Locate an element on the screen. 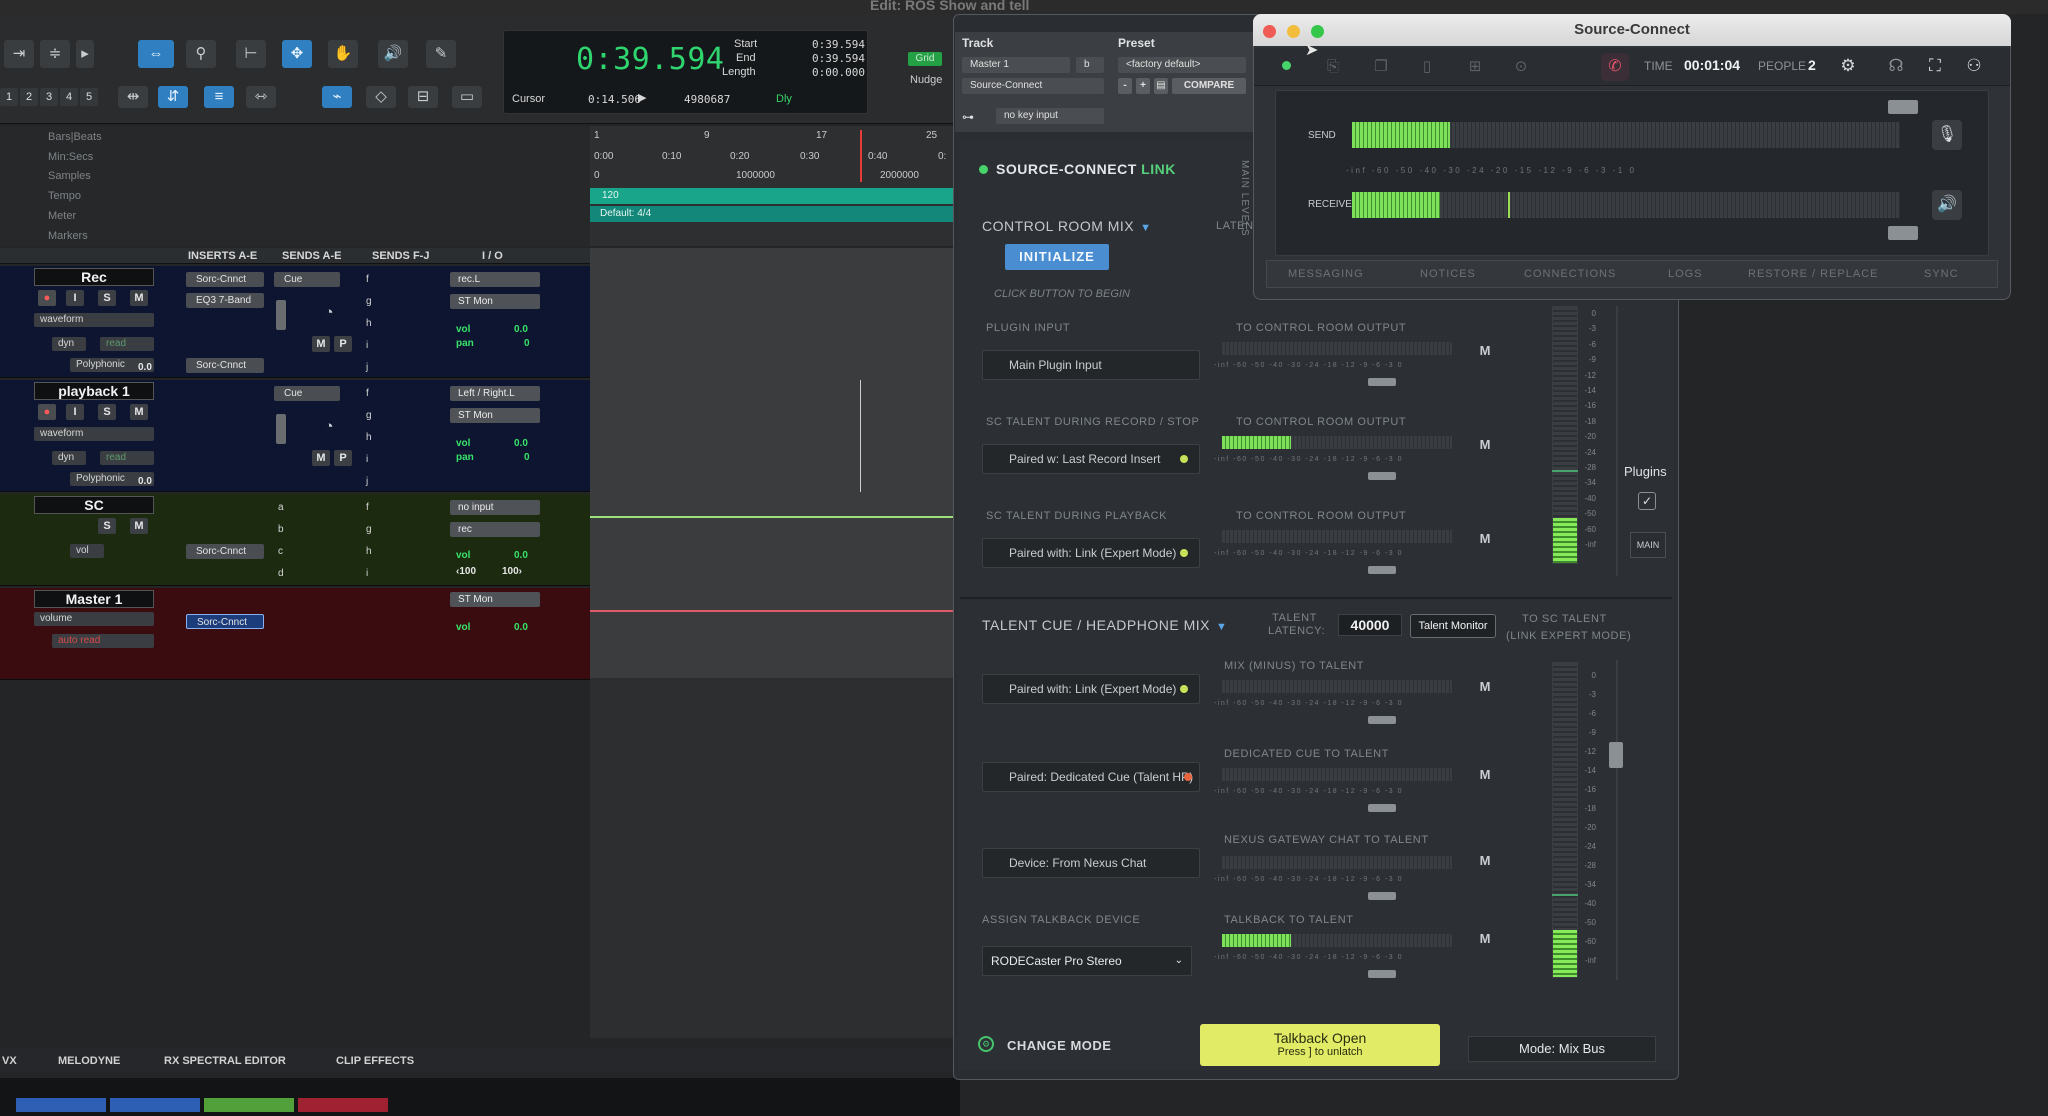 This screenshot has width=2048, height=1116. solo-button: S is located at coordinates (107, 526).